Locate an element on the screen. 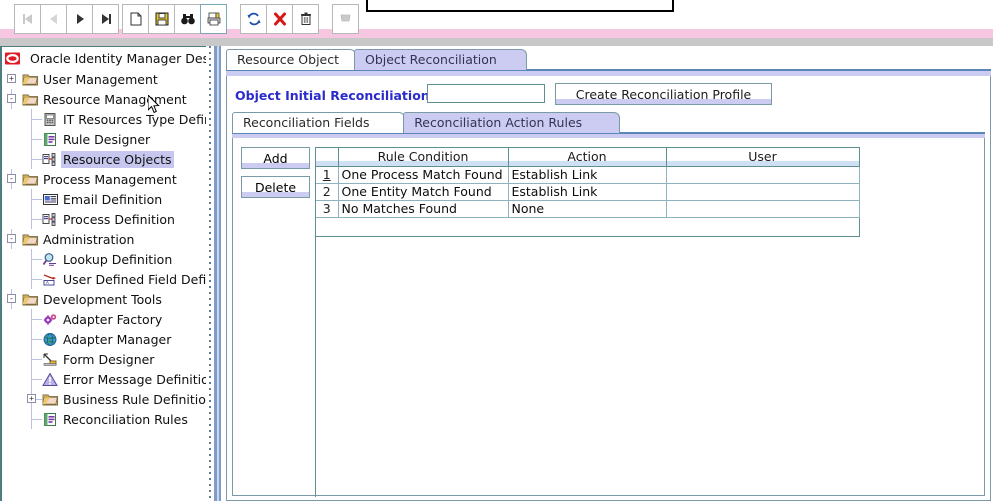  tree-item-label: Error Message Definition is located at coordinates (134, 379).